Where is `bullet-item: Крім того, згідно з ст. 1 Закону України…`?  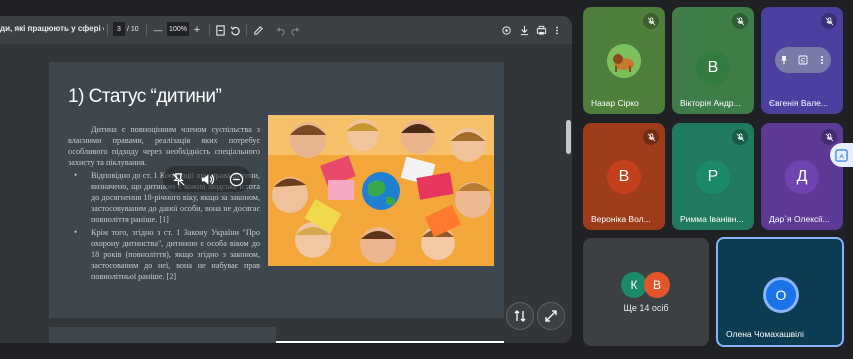 bullet-item: Крім того, згідно з ст. 1 Закону України… is located at coordinates (164, 254).